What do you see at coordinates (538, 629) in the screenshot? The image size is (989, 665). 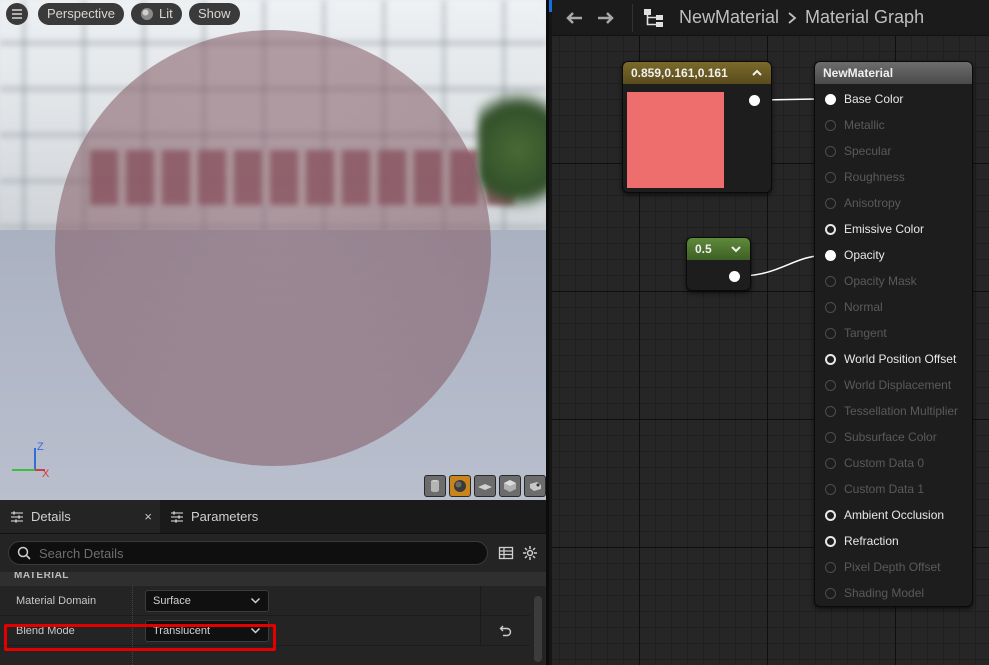 I see `details-scrollbar` at bounding box center [538, 629].